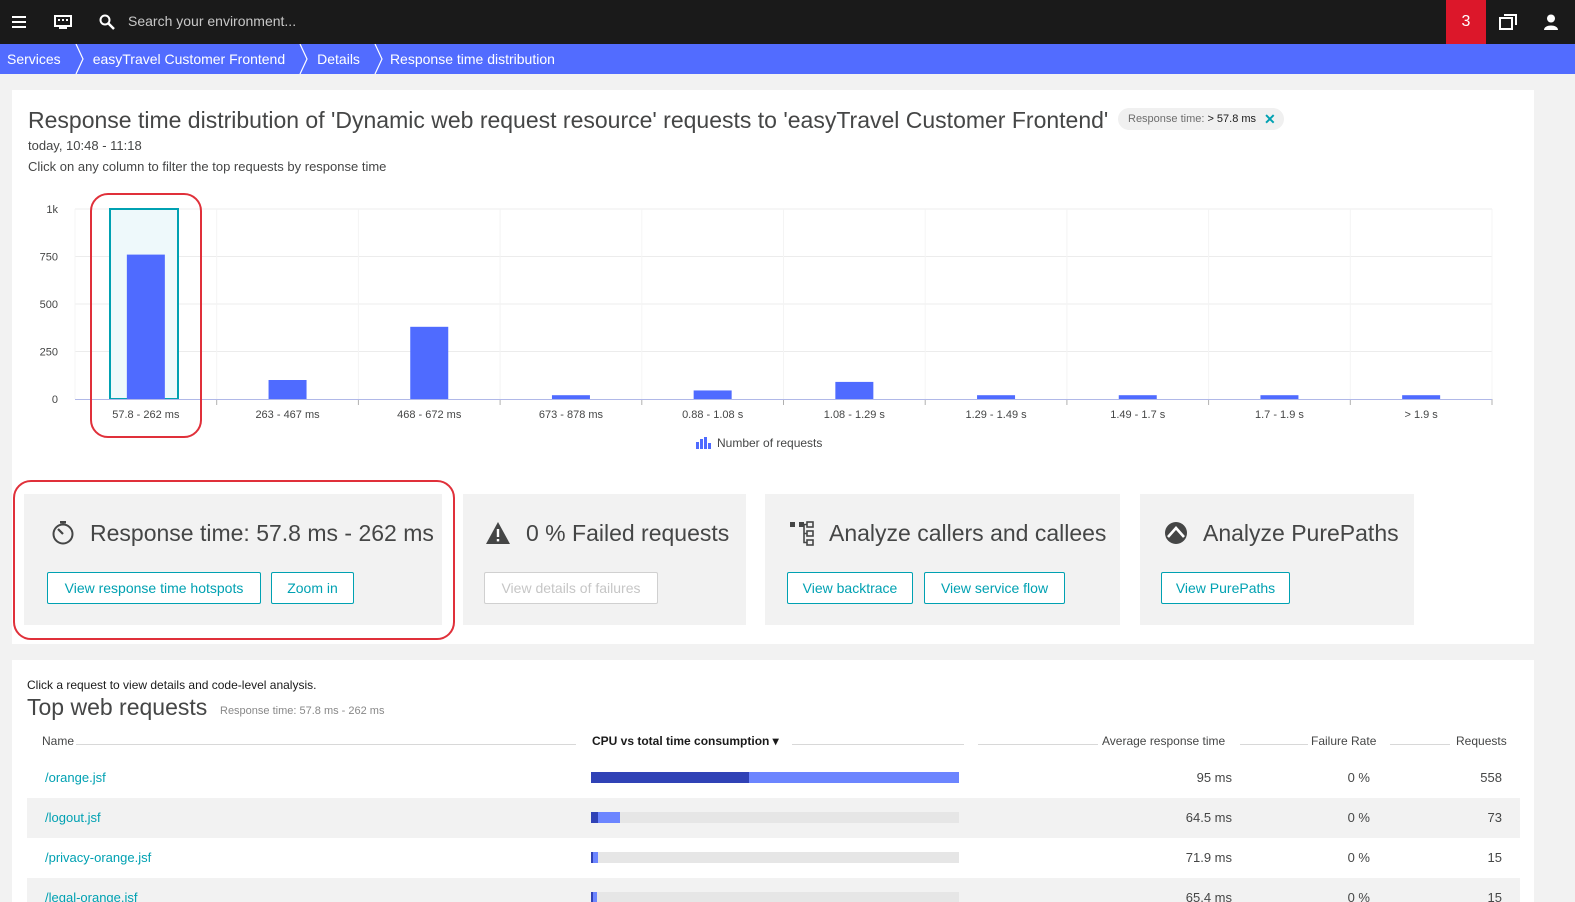 This screenshot has height=902, width=1575. I want to click on table-row: /privacy-orange.jsf 71.9 ms 0 % 15, so click(773, 858).